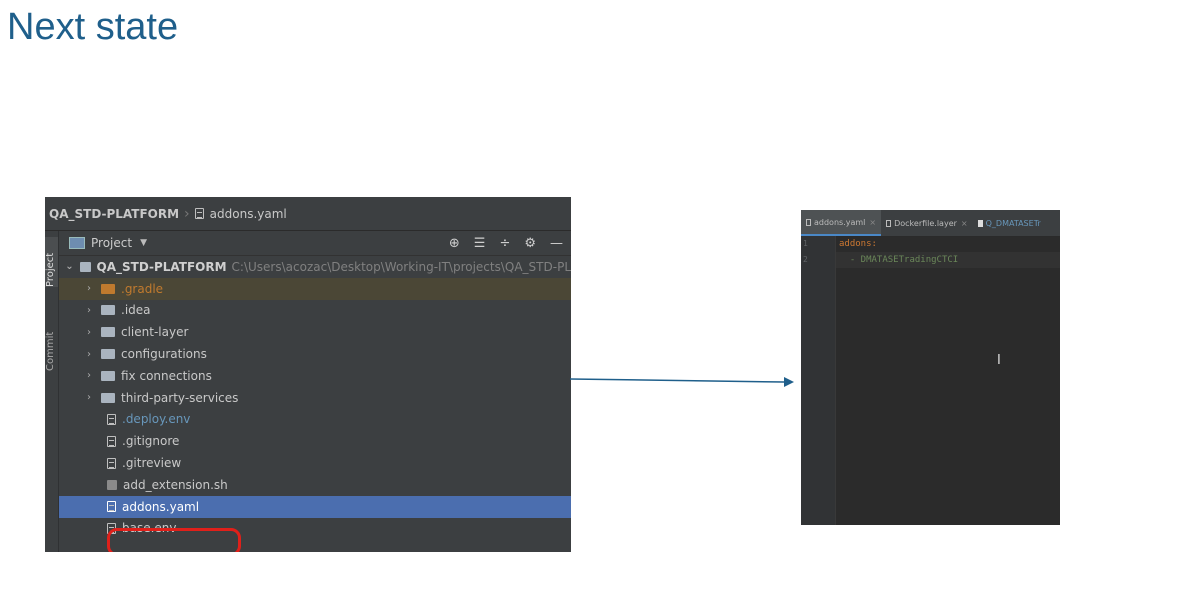  I want to click on tree-file: add_extension.sh, so click(315, 485).